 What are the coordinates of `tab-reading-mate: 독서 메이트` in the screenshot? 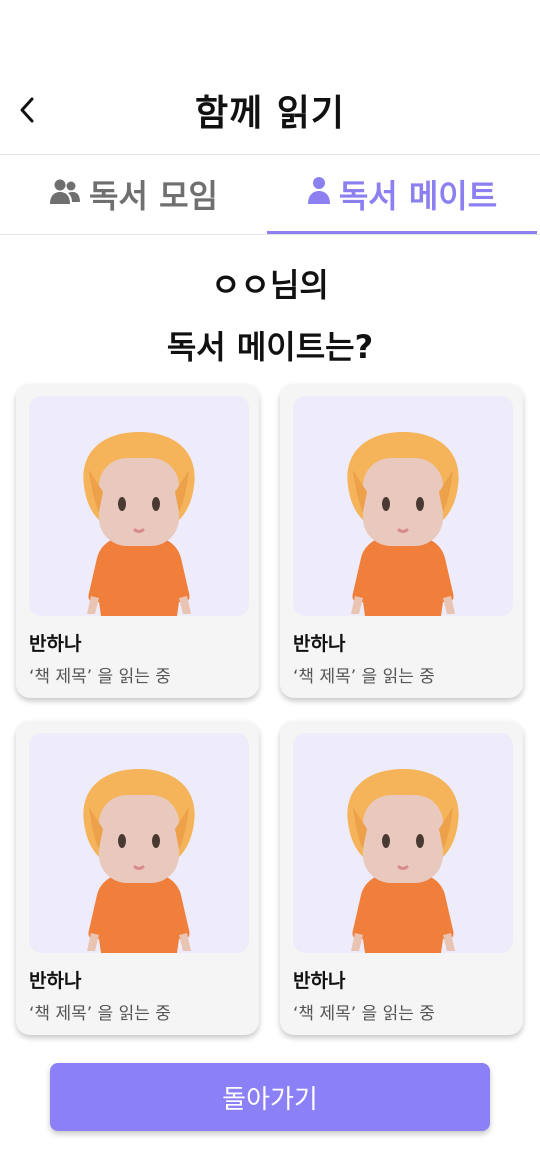 It's located at (402, 194).